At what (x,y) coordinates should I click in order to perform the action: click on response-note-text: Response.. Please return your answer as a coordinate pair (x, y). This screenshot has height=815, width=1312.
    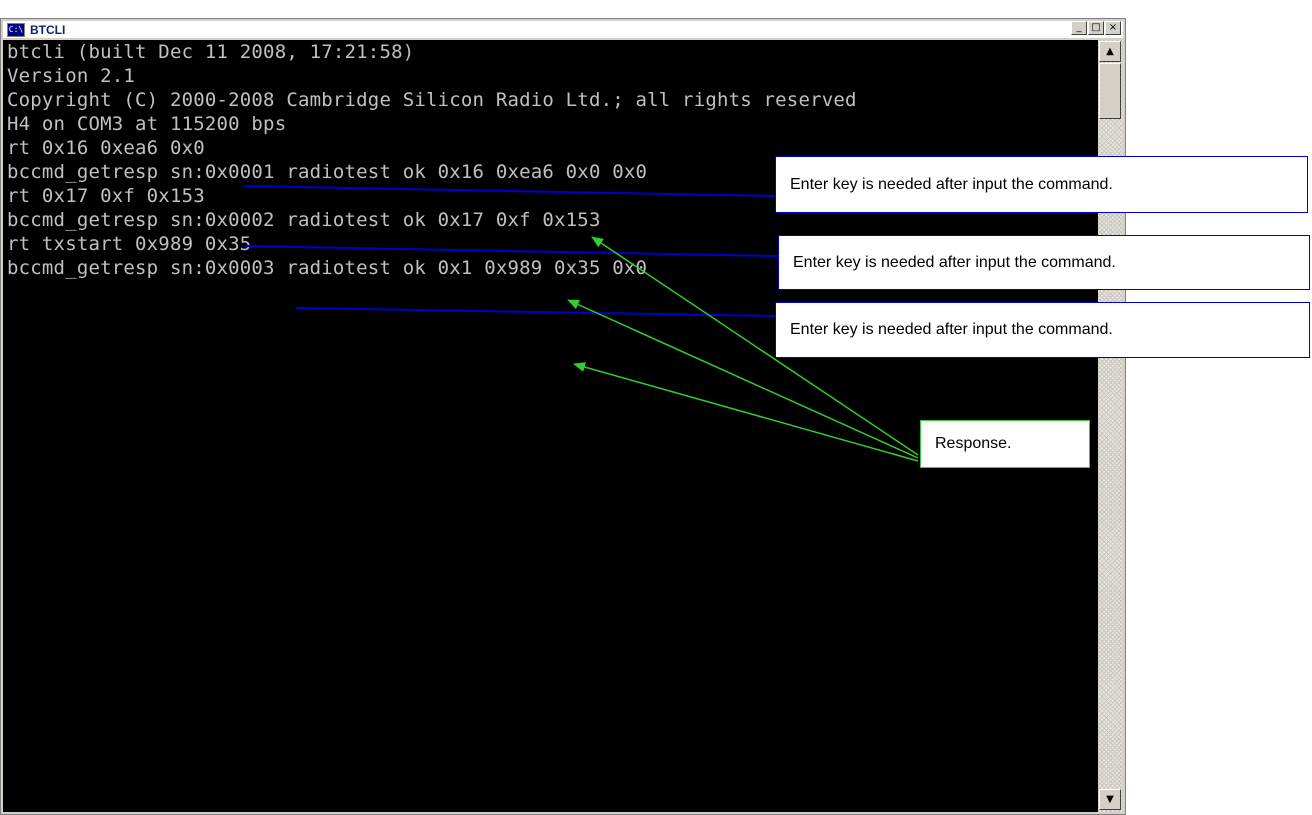
    Looking at the image, I should click on (973, 443).